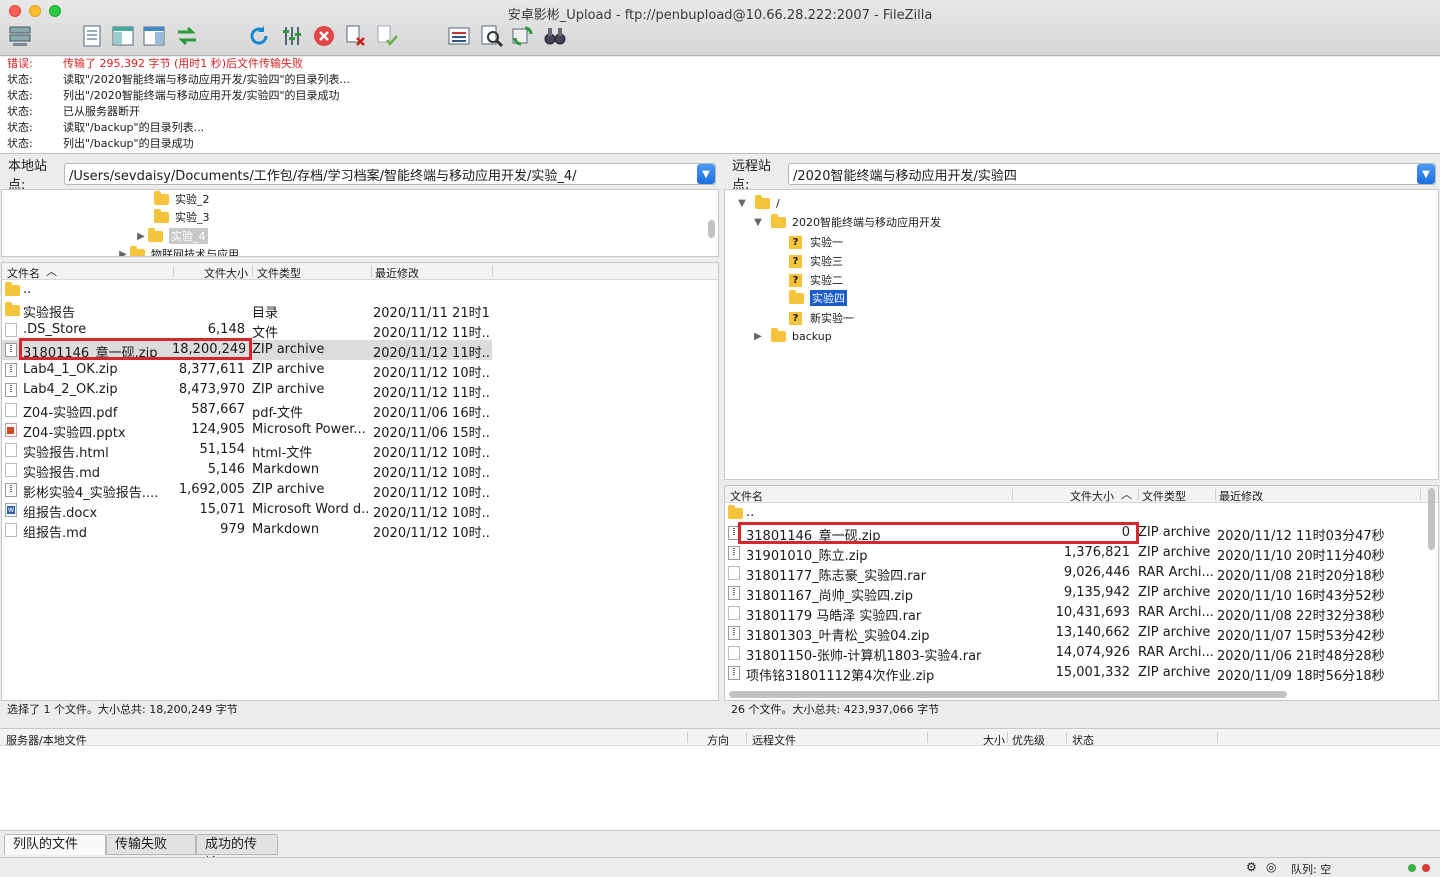 The width and height of the screenshot is (1440, 877). What do you see at coordinates (92, 36) in the screenshot?
I see `toggle-log-icon` at bounding box center [92, 36].